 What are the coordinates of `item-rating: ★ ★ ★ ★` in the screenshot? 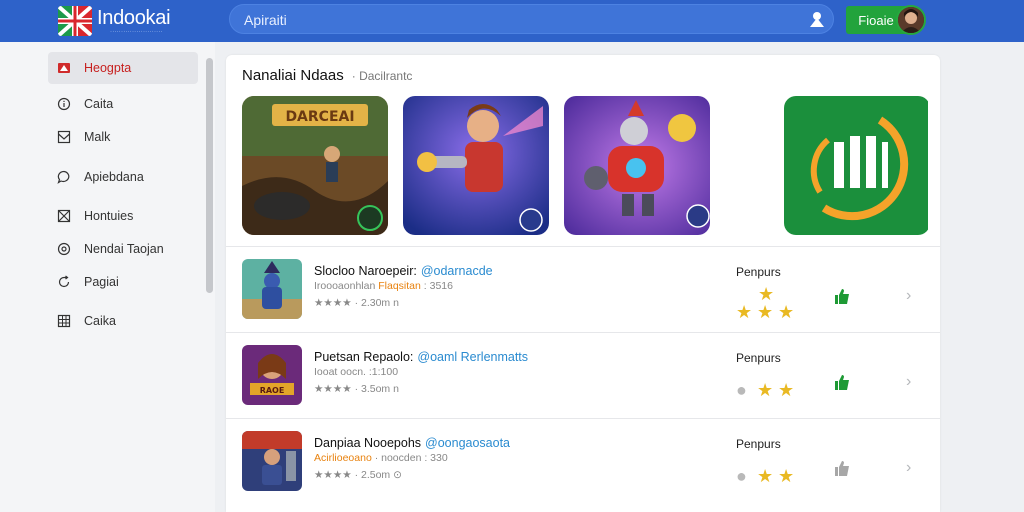 It's located at (768, 303).